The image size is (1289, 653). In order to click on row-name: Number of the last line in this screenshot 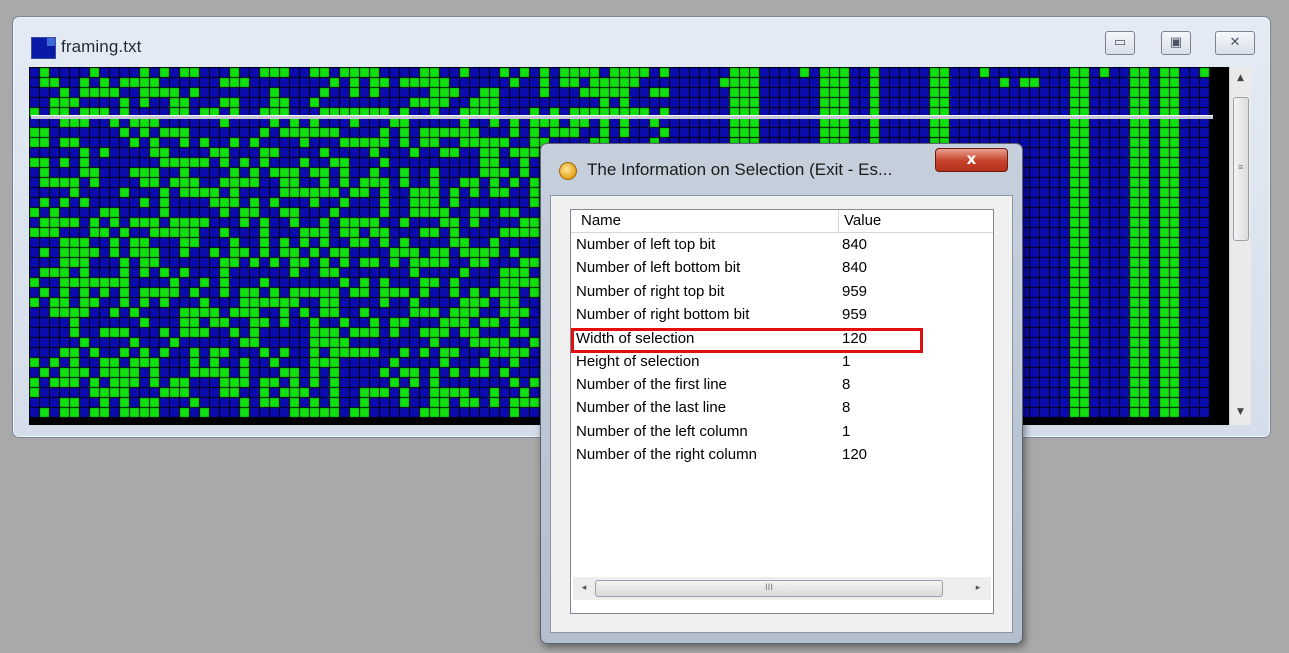, I will do `click(651, 407)`.